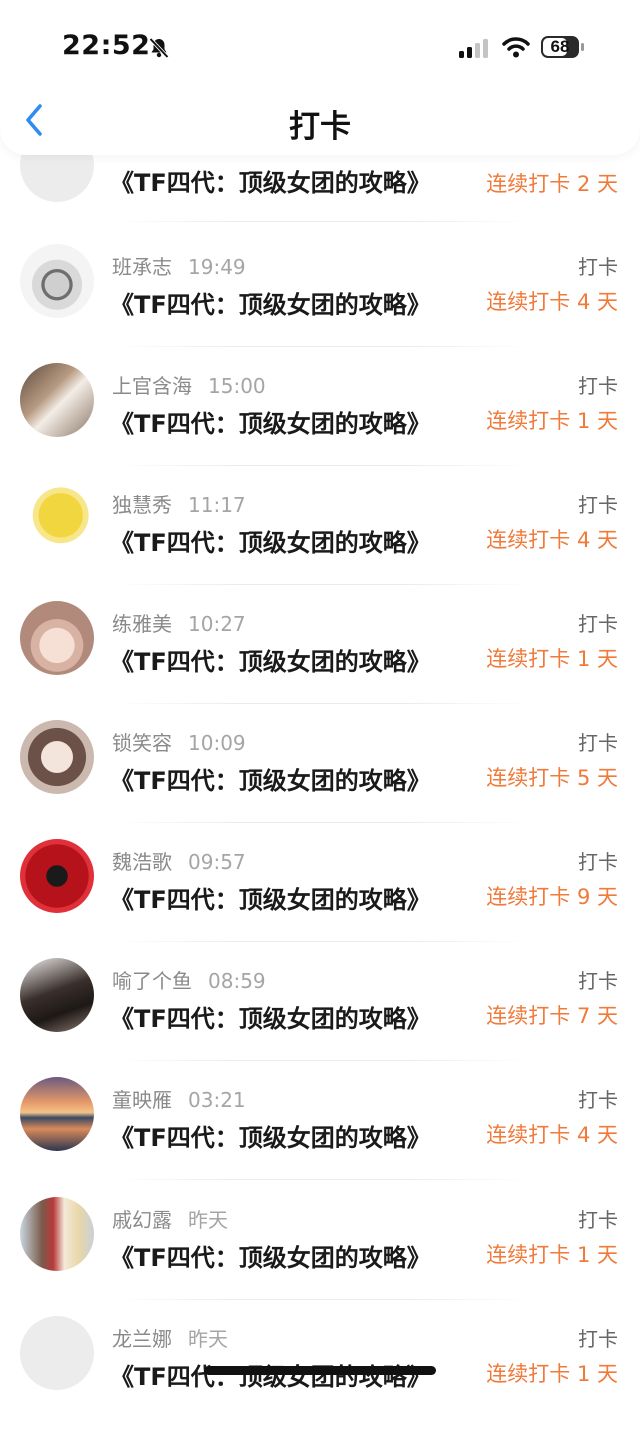 This screenshot has width=640, height=1435. I want to click on post-time: 03:21, so click(217, 1100).